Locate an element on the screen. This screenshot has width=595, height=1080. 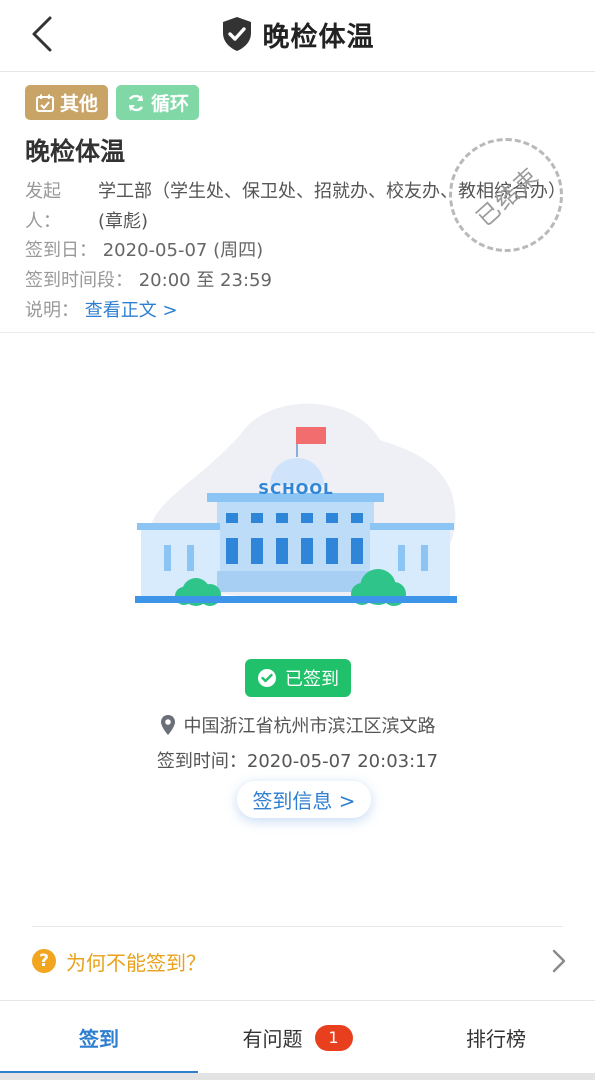
tag-other: 其他 is located at coordinates (67, 102).